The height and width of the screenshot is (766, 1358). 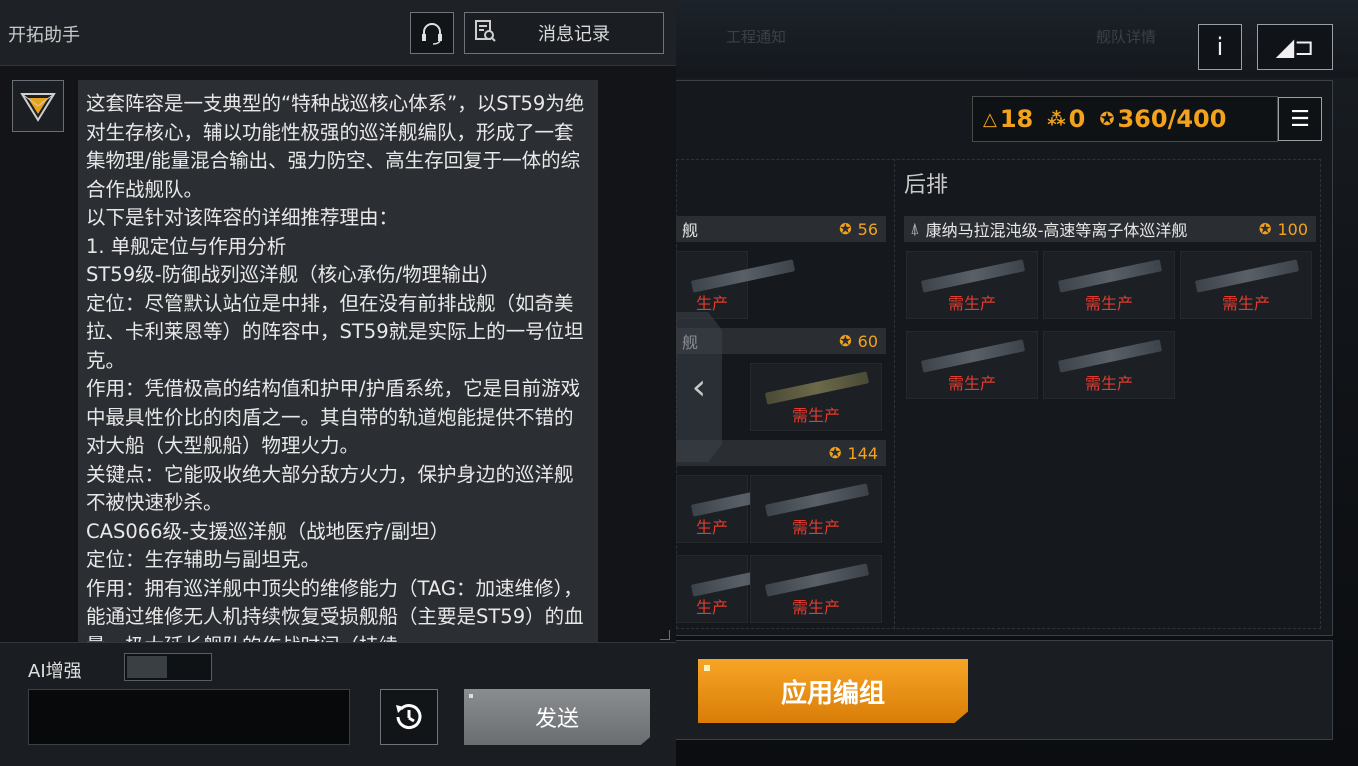 I want to click on ship-group-cost: ✪ 144, so click(x=853, y=453).